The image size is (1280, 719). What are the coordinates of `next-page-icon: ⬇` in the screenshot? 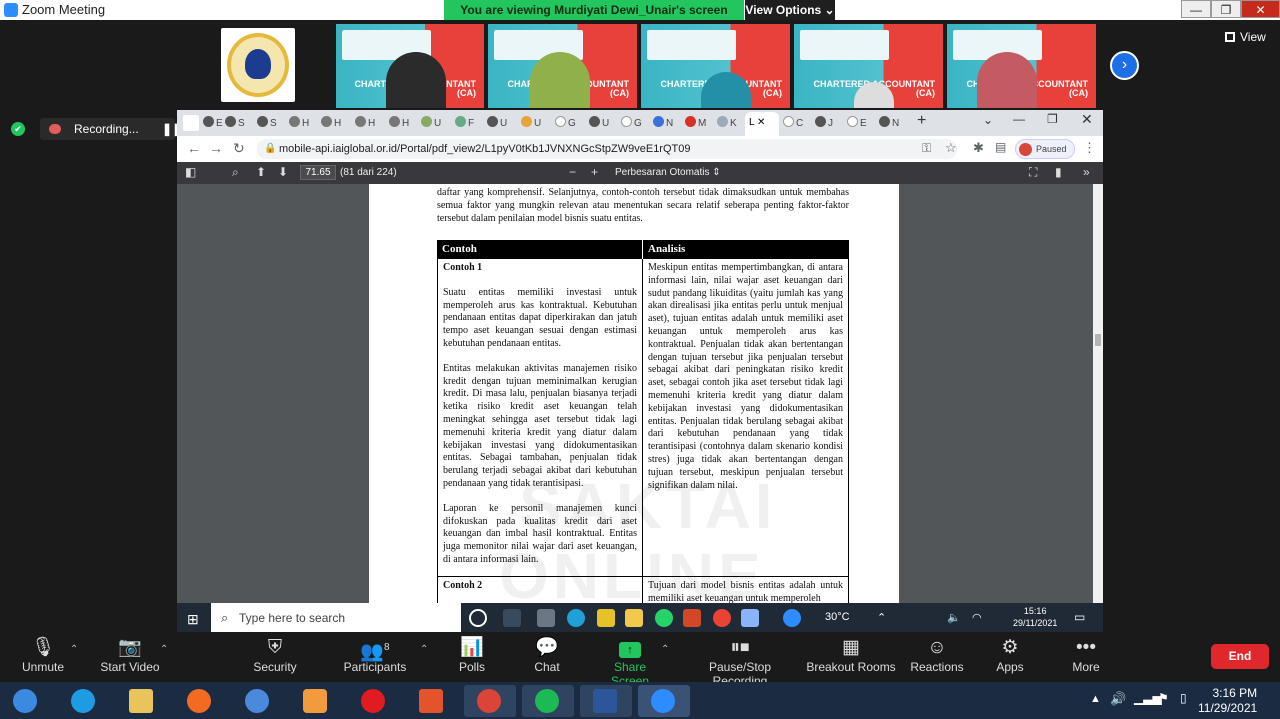 It's located at (283, 172).